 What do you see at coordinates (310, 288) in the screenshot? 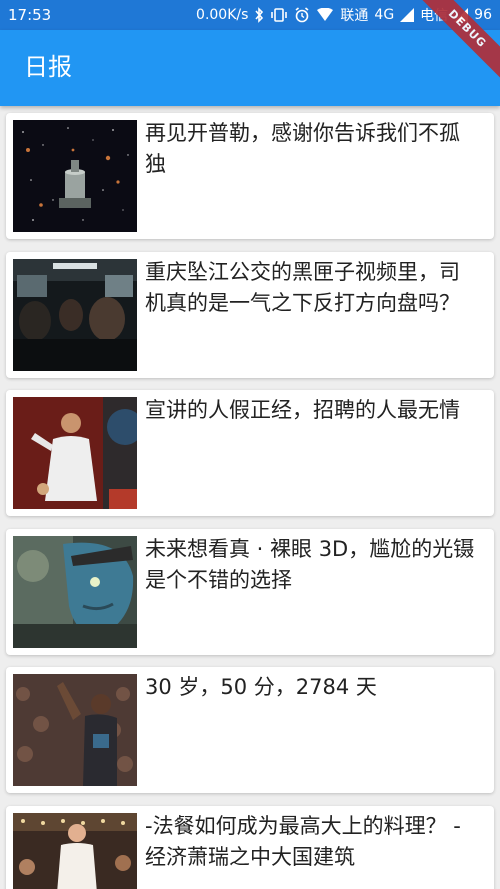
I see `article-title: 重庆坠江公交的黑匣子视频里，司机真的是一气之下反打方向盘吗？` at bounding box center [310, 288].